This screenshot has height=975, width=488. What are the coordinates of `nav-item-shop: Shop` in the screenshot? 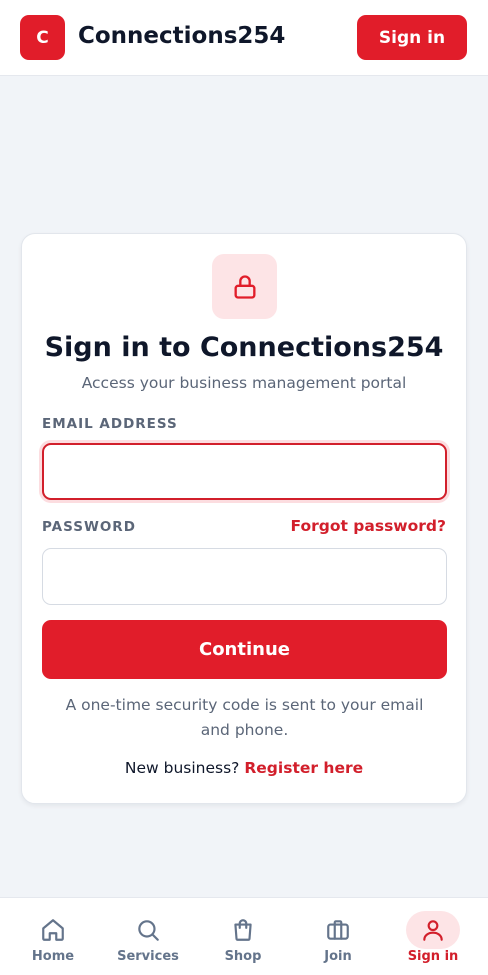 It's located at (243, 936).